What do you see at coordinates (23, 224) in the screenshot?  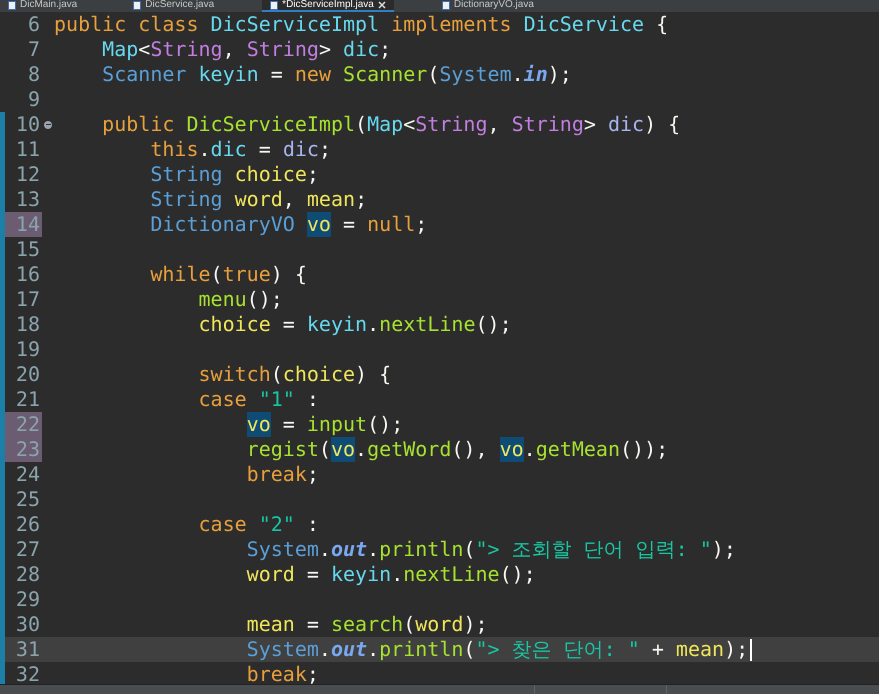 I see `line-number: 14` at bounding box center [23, 224].